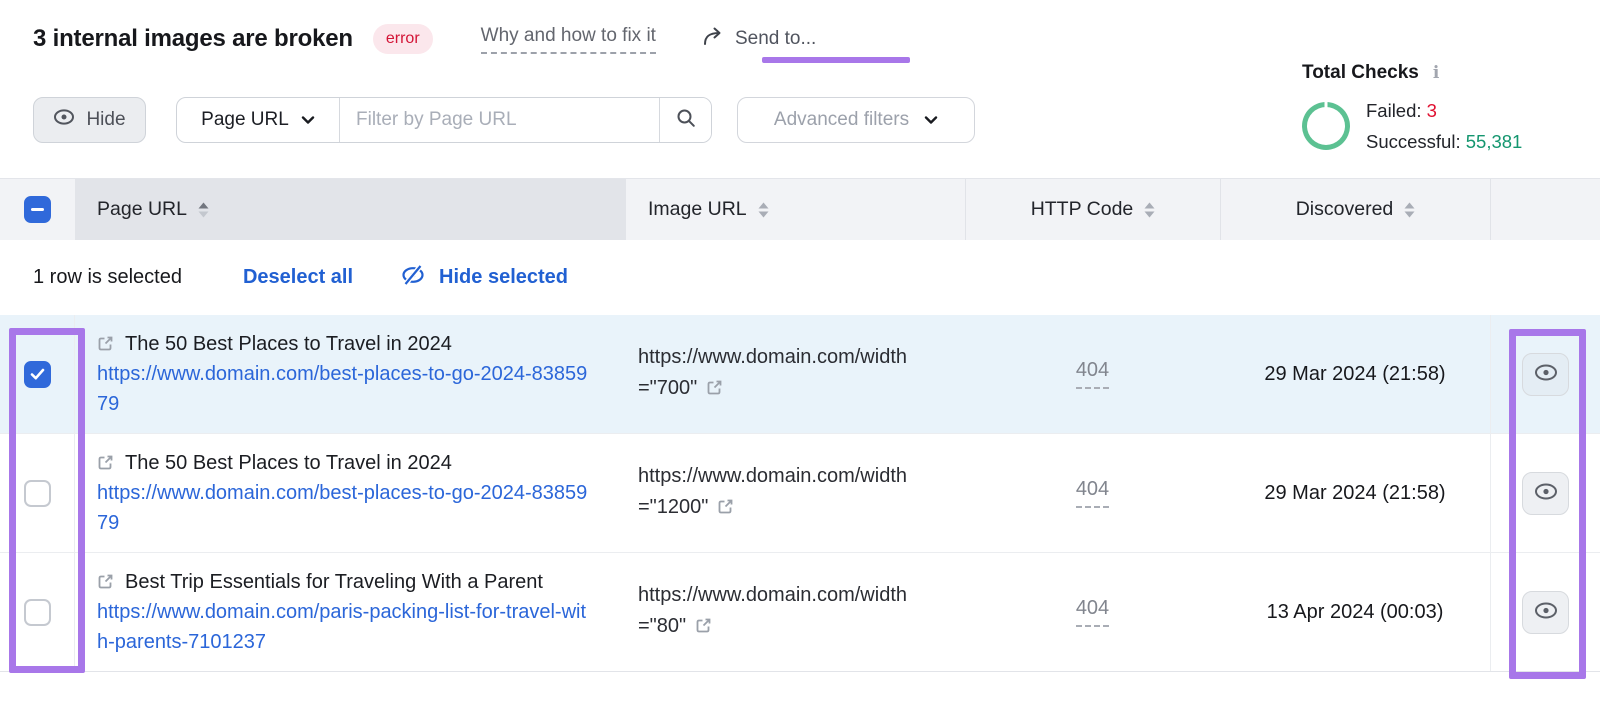 Image resolution: width=1600 pixels, height=702 pixels. Describe the element at coordinates (298, 277) in the screenshot. I see `deselect-all-link: Deselect all` at that location.